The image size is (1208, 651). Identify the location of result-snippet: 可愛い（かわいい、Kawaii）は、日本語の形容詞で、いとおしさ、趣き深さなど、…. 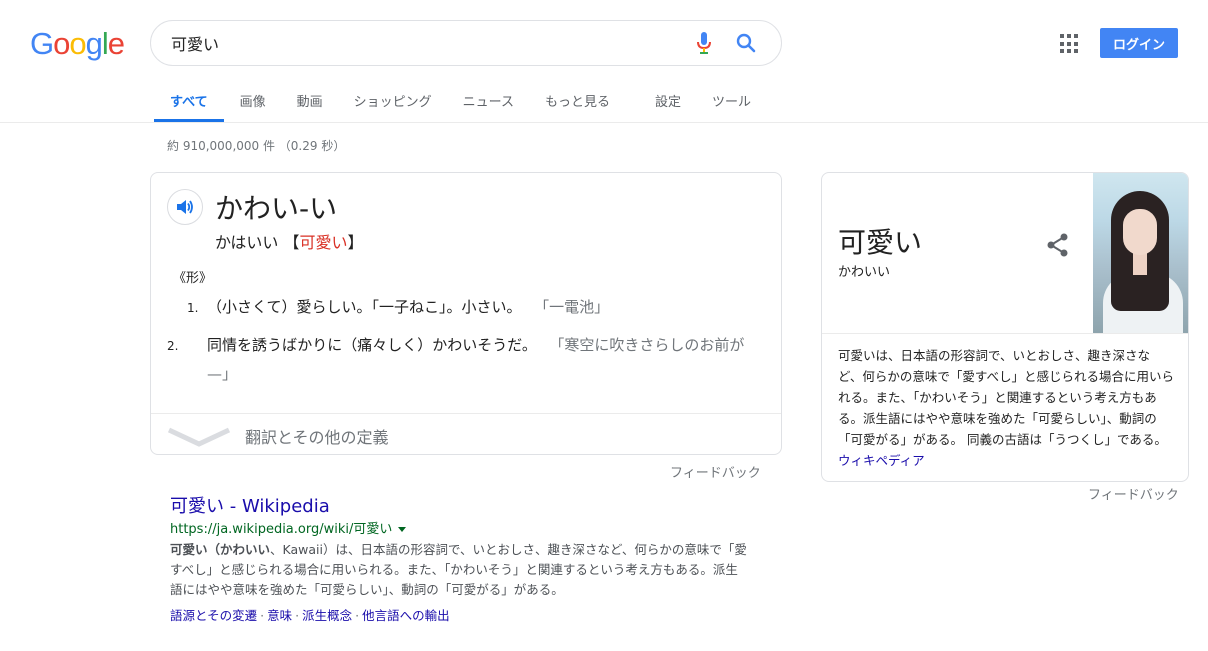
(460, 570).